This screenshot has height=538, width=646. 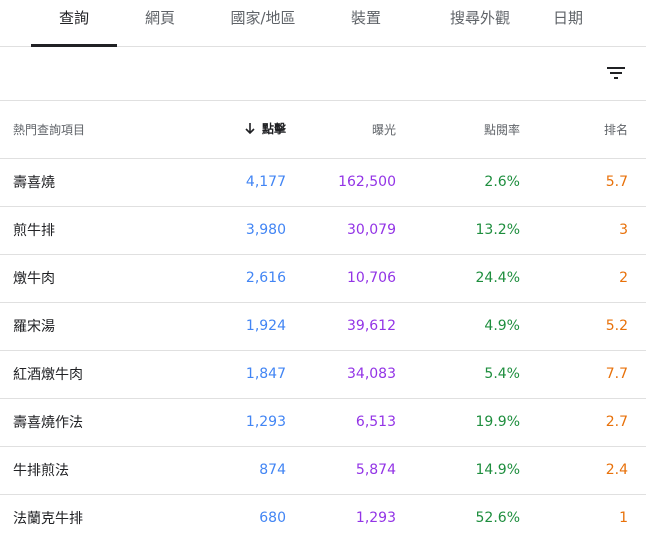 What do you see at coordinates (250, 130) in the screenshot?
I see `arrow-down-icon` at bounding box center [250, 130].